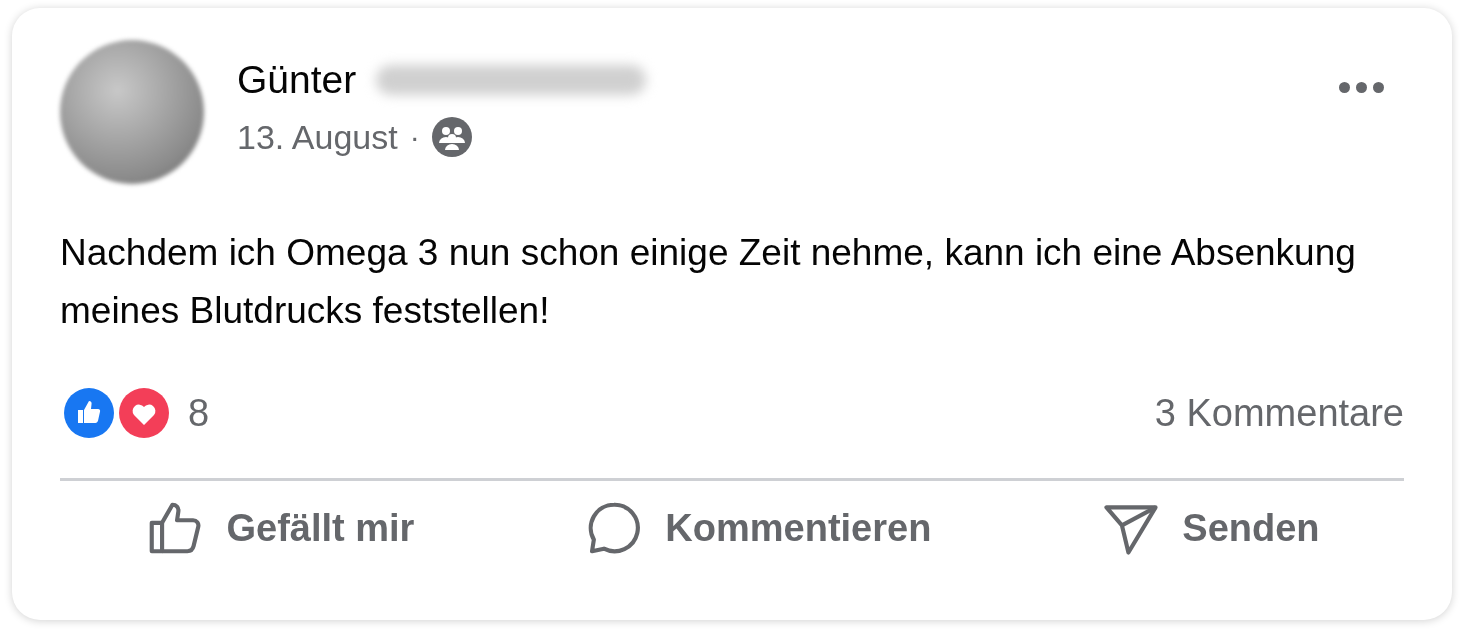 This screenshot has width=1464, height=636. Describe the element at coordinates (199, 413) in the screenshot. I see `reaction-count: 8` at that location.